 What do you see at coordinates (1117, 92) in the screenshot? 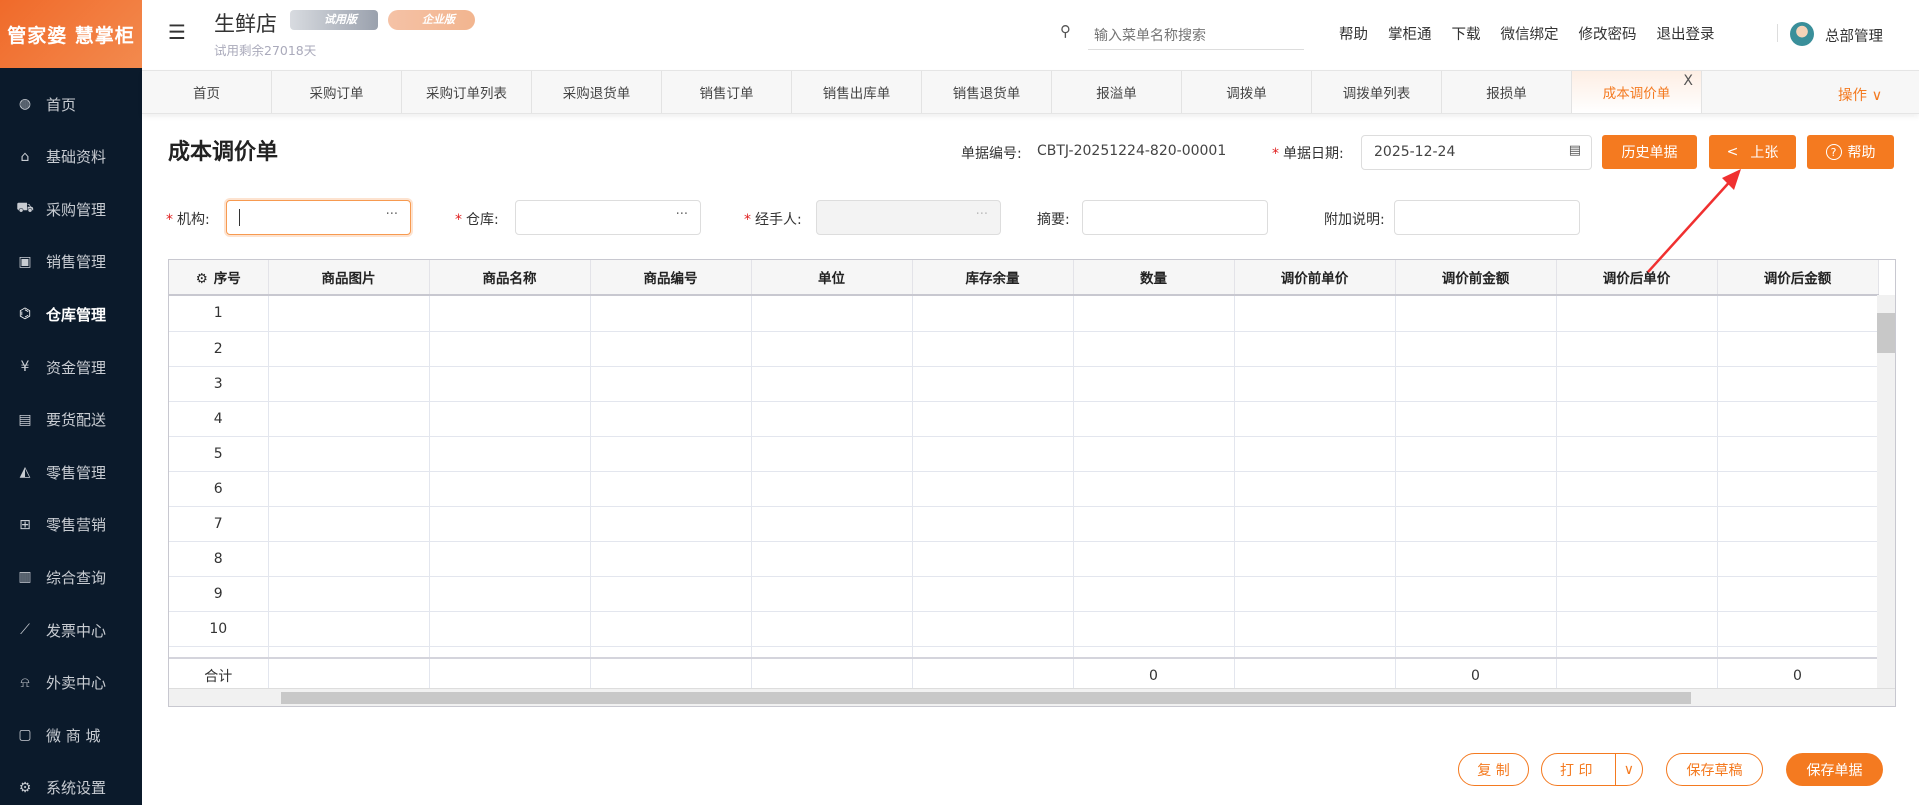
I see `tab: 报溢单` at bounding box center [1117, 92].